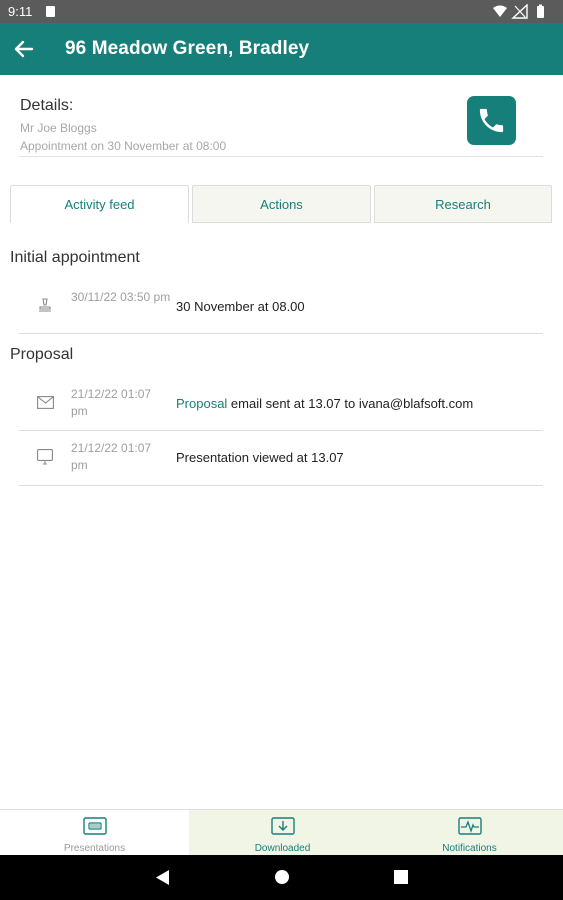 This screenshot has width=563, height=900. Describe the element at coordinates (401, 877) in the screenshot. I see `recents-square-icon` at that location.